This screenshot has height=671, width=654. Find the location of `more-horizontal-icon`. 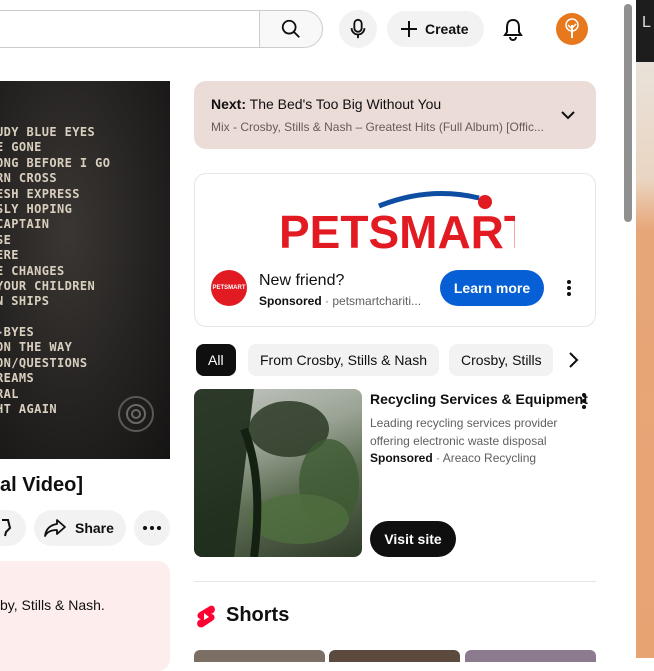

more-horizontal-icon is located at coordinates (152, 528).